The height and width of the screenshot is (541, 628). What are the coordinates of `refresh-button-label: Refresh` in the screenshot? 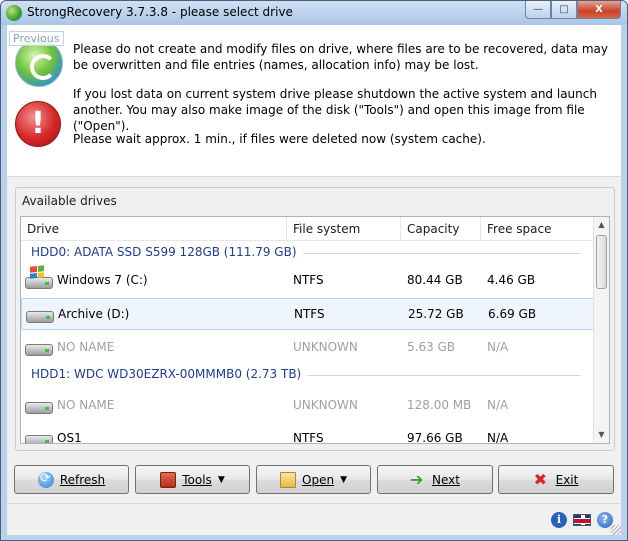 It's located at (82, 479).